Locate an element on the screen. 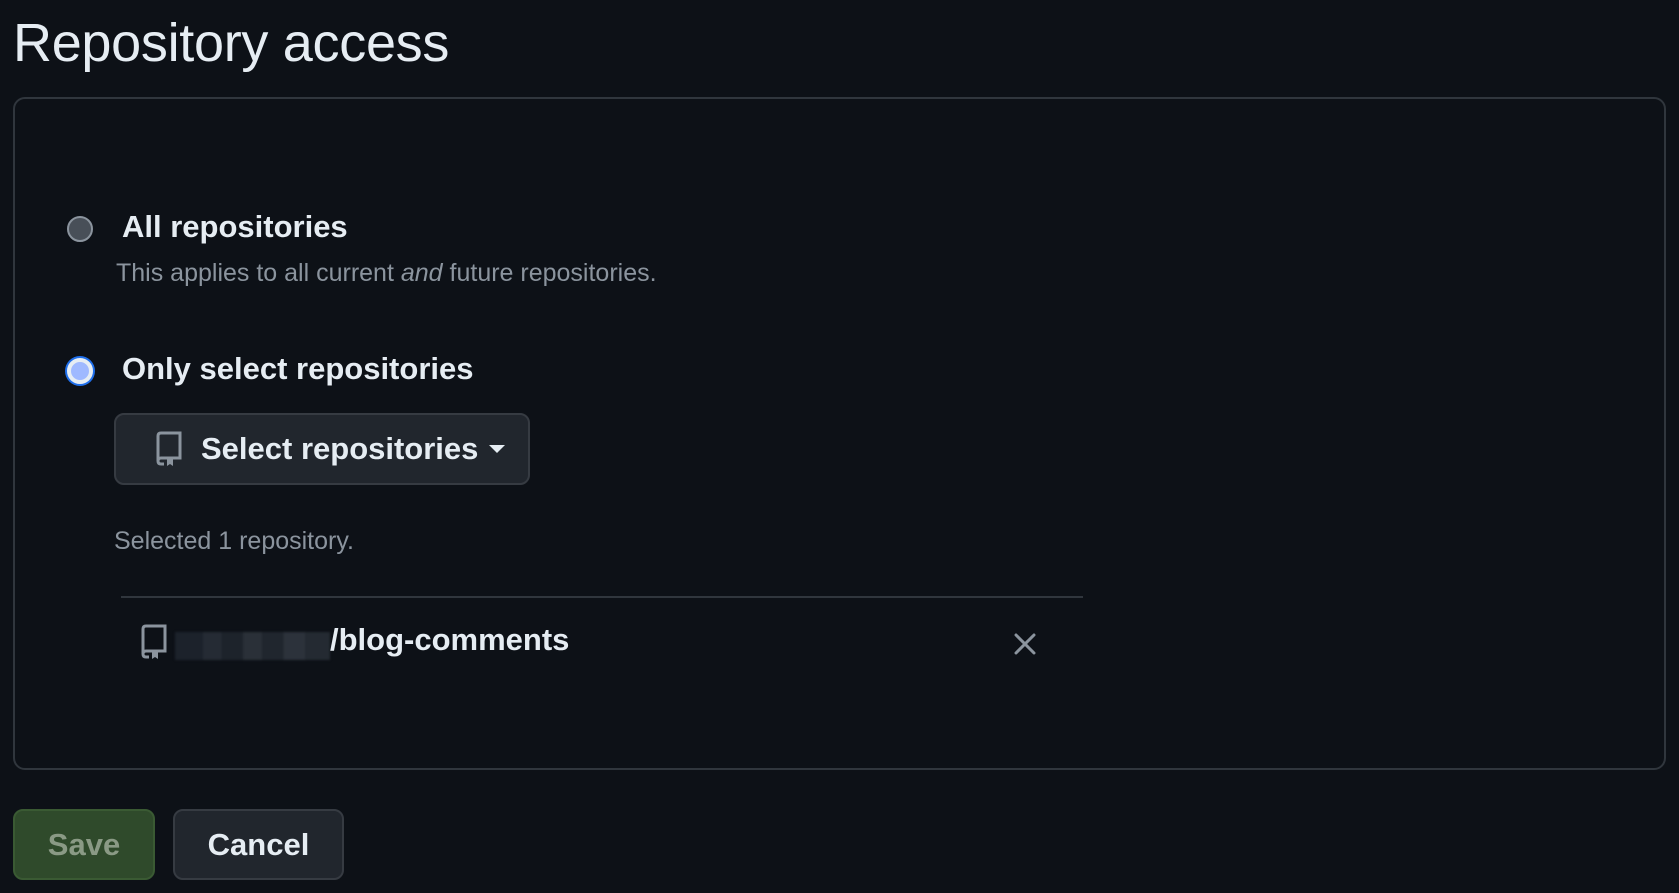 The width and height of the screenshot is (1679, 893). caret-down-icon is located at coordinates (497, 449).